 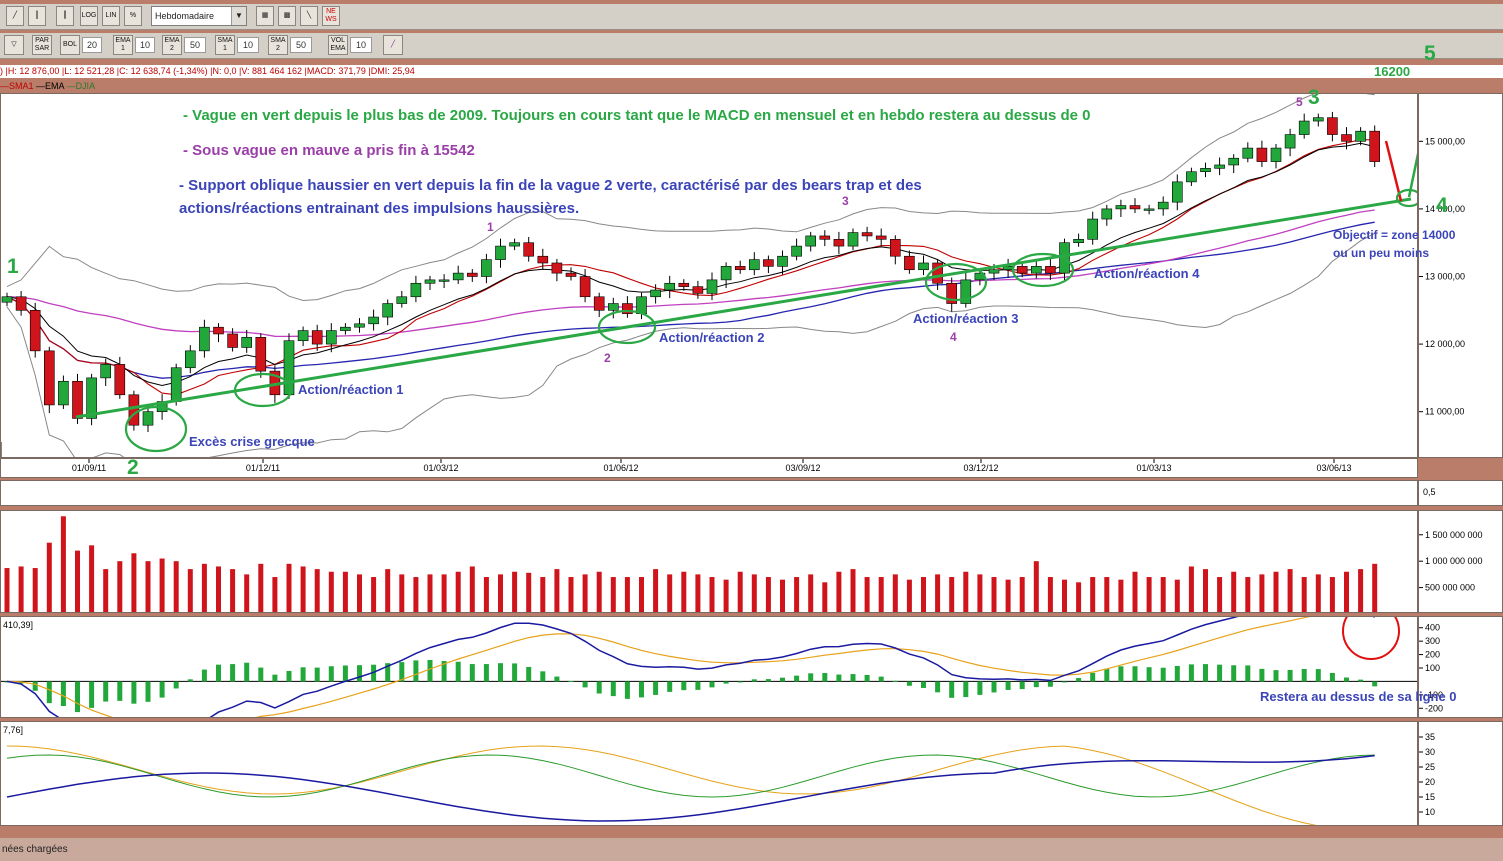 What do you see at coordinates (278, 45) in the screenshot?
I see `sma2-button: SMA 2` at bounding box center [278, 45].